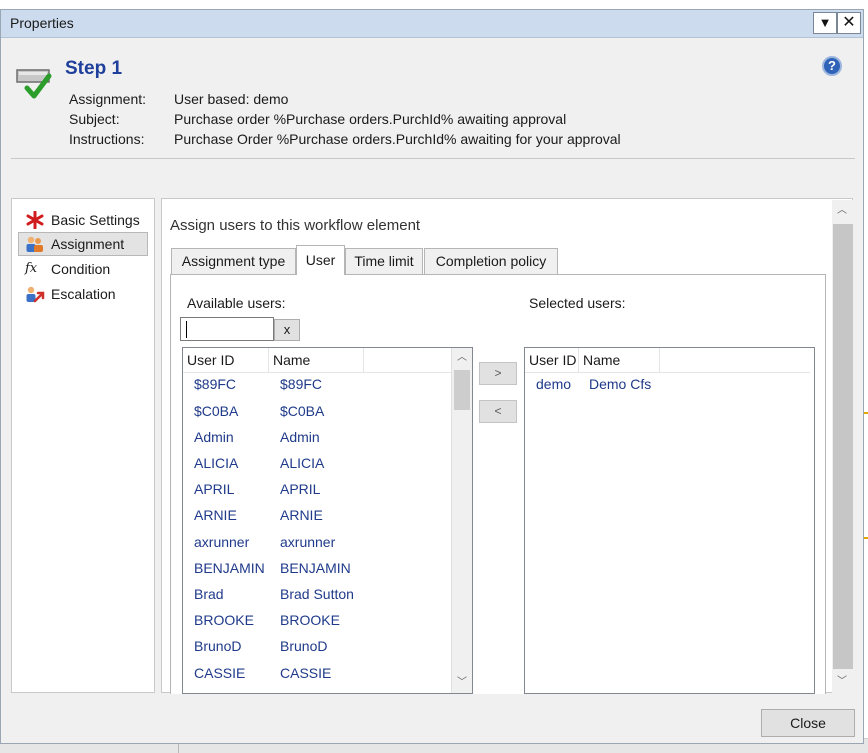  Describe the element at coordinates (317, 594) in the screenshot. I see `user-name-cell: Brad Sutton` at that location.